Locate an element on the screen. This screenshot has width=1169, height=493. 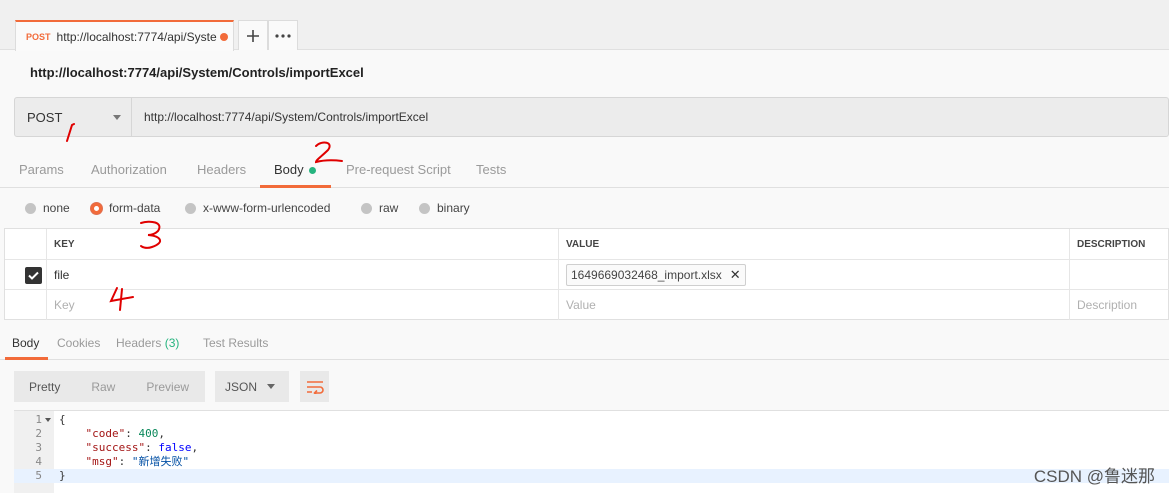
json-key: "code" is located at coordinates (105, 433).